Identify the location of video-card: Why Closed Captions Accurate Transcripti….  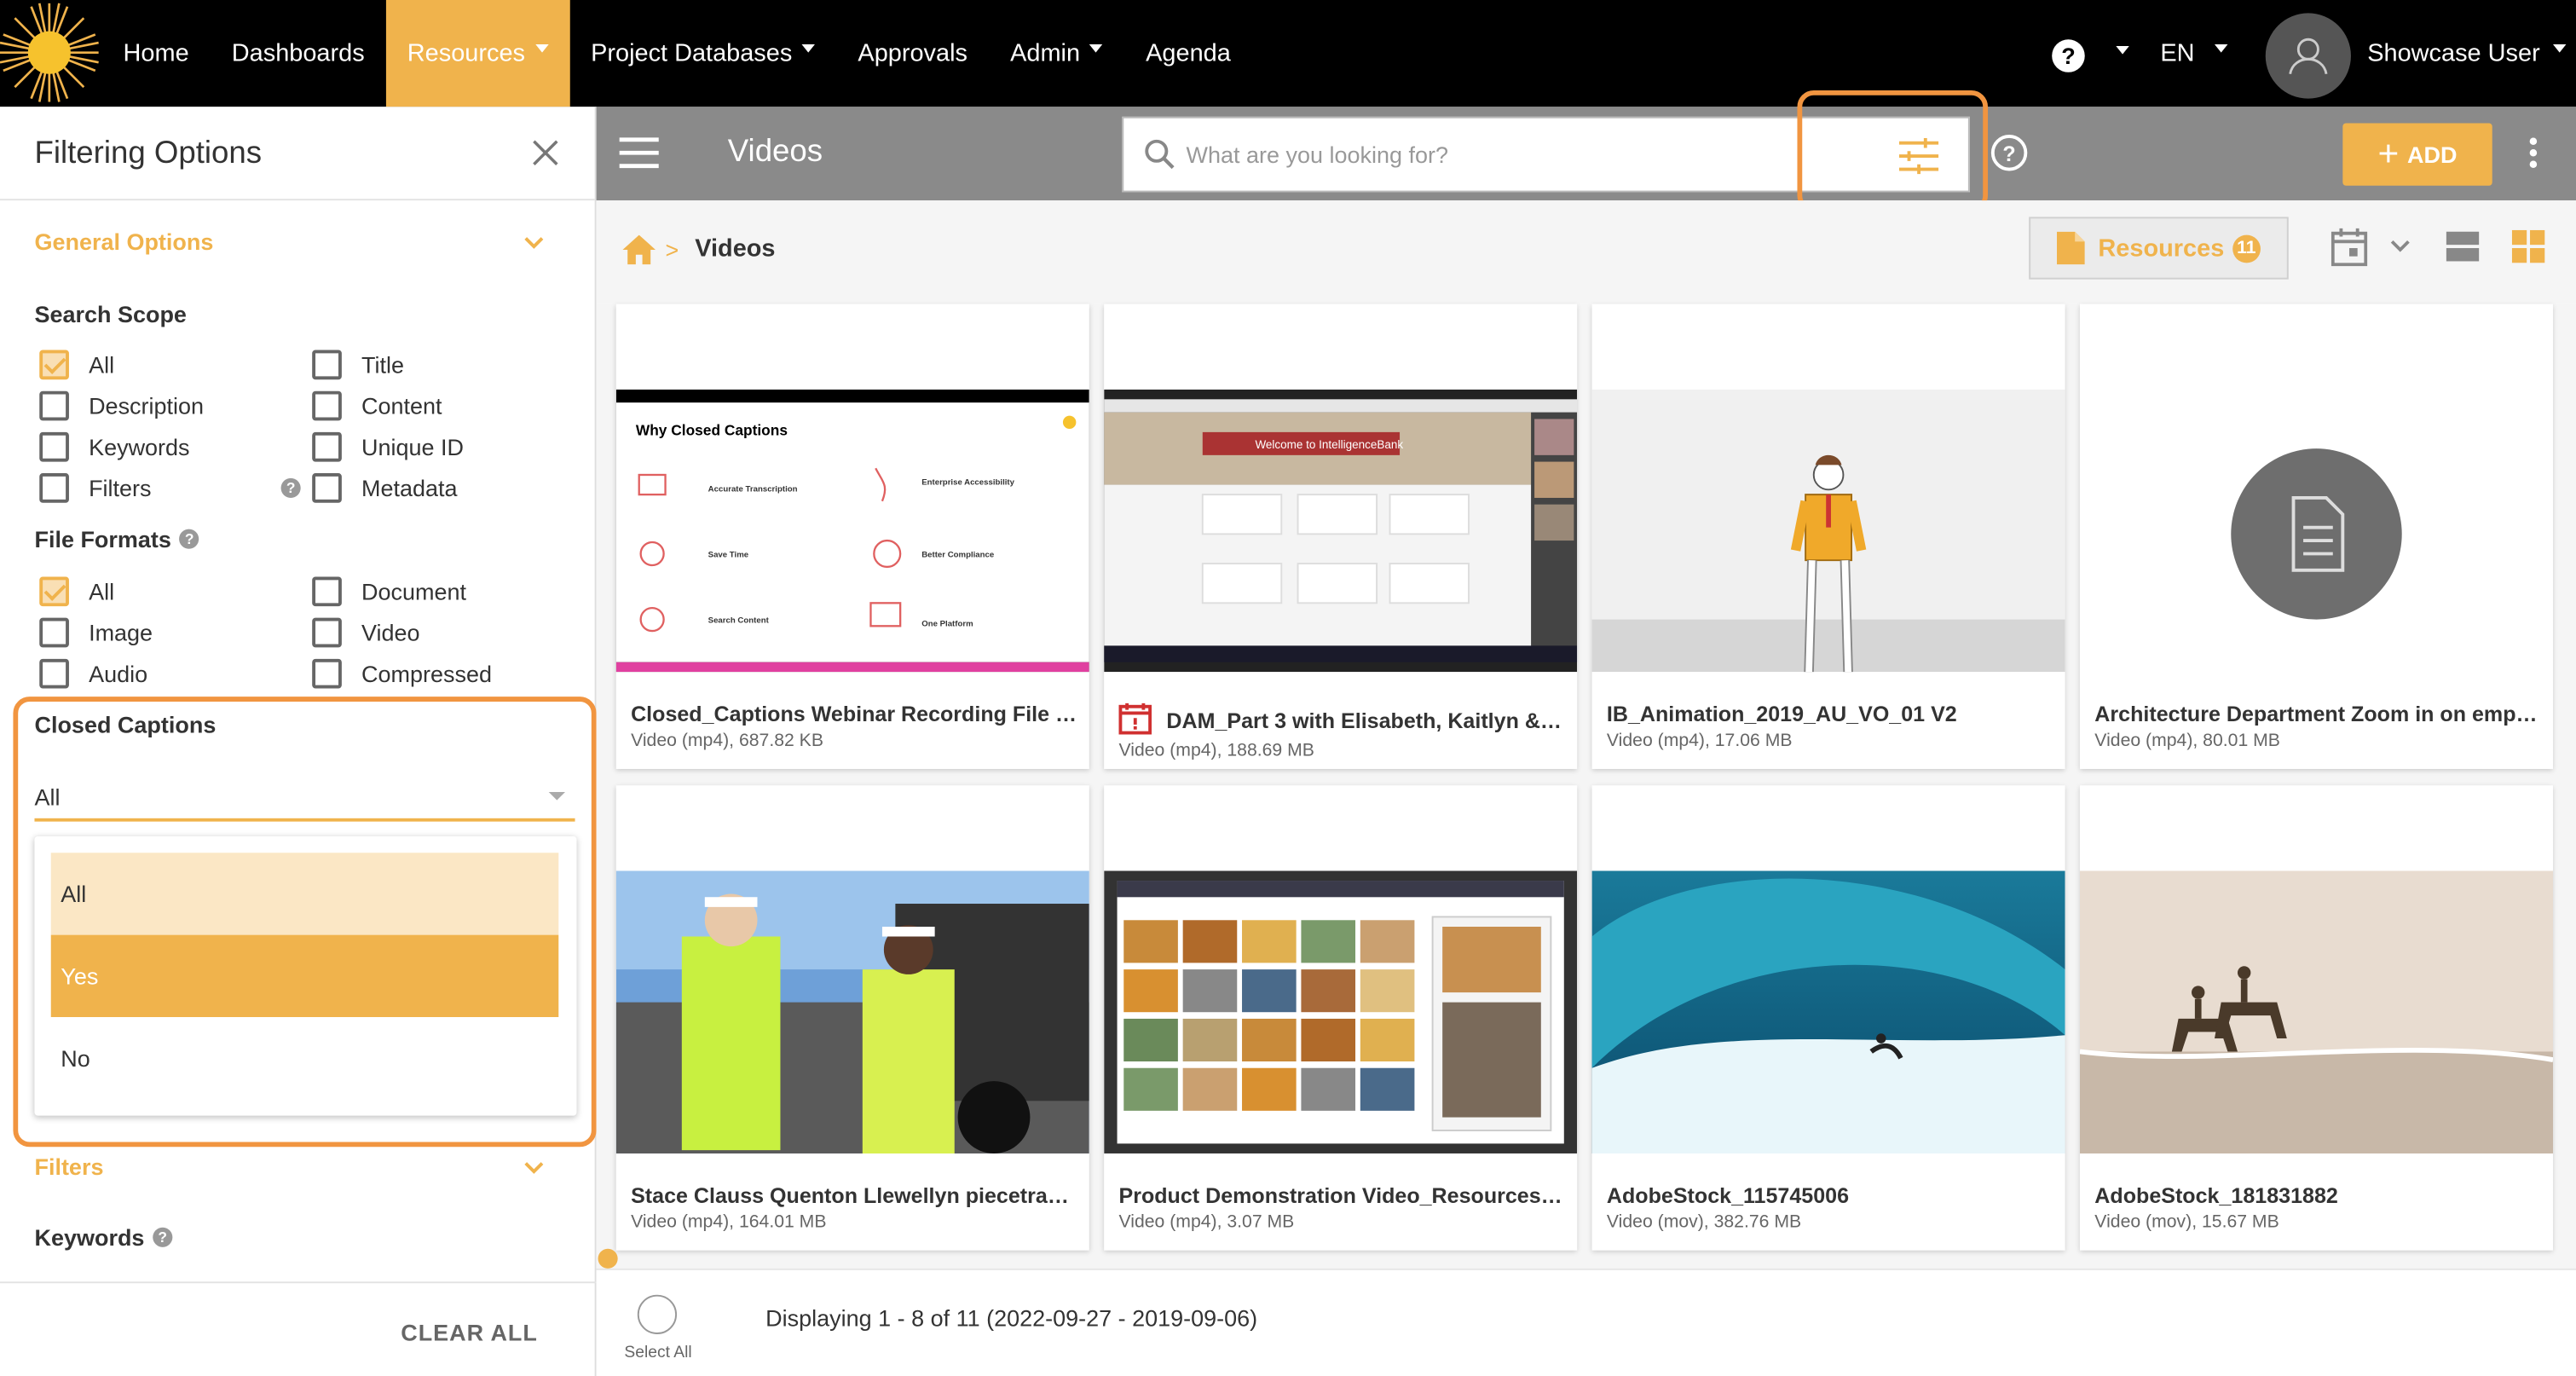
(852, 536).